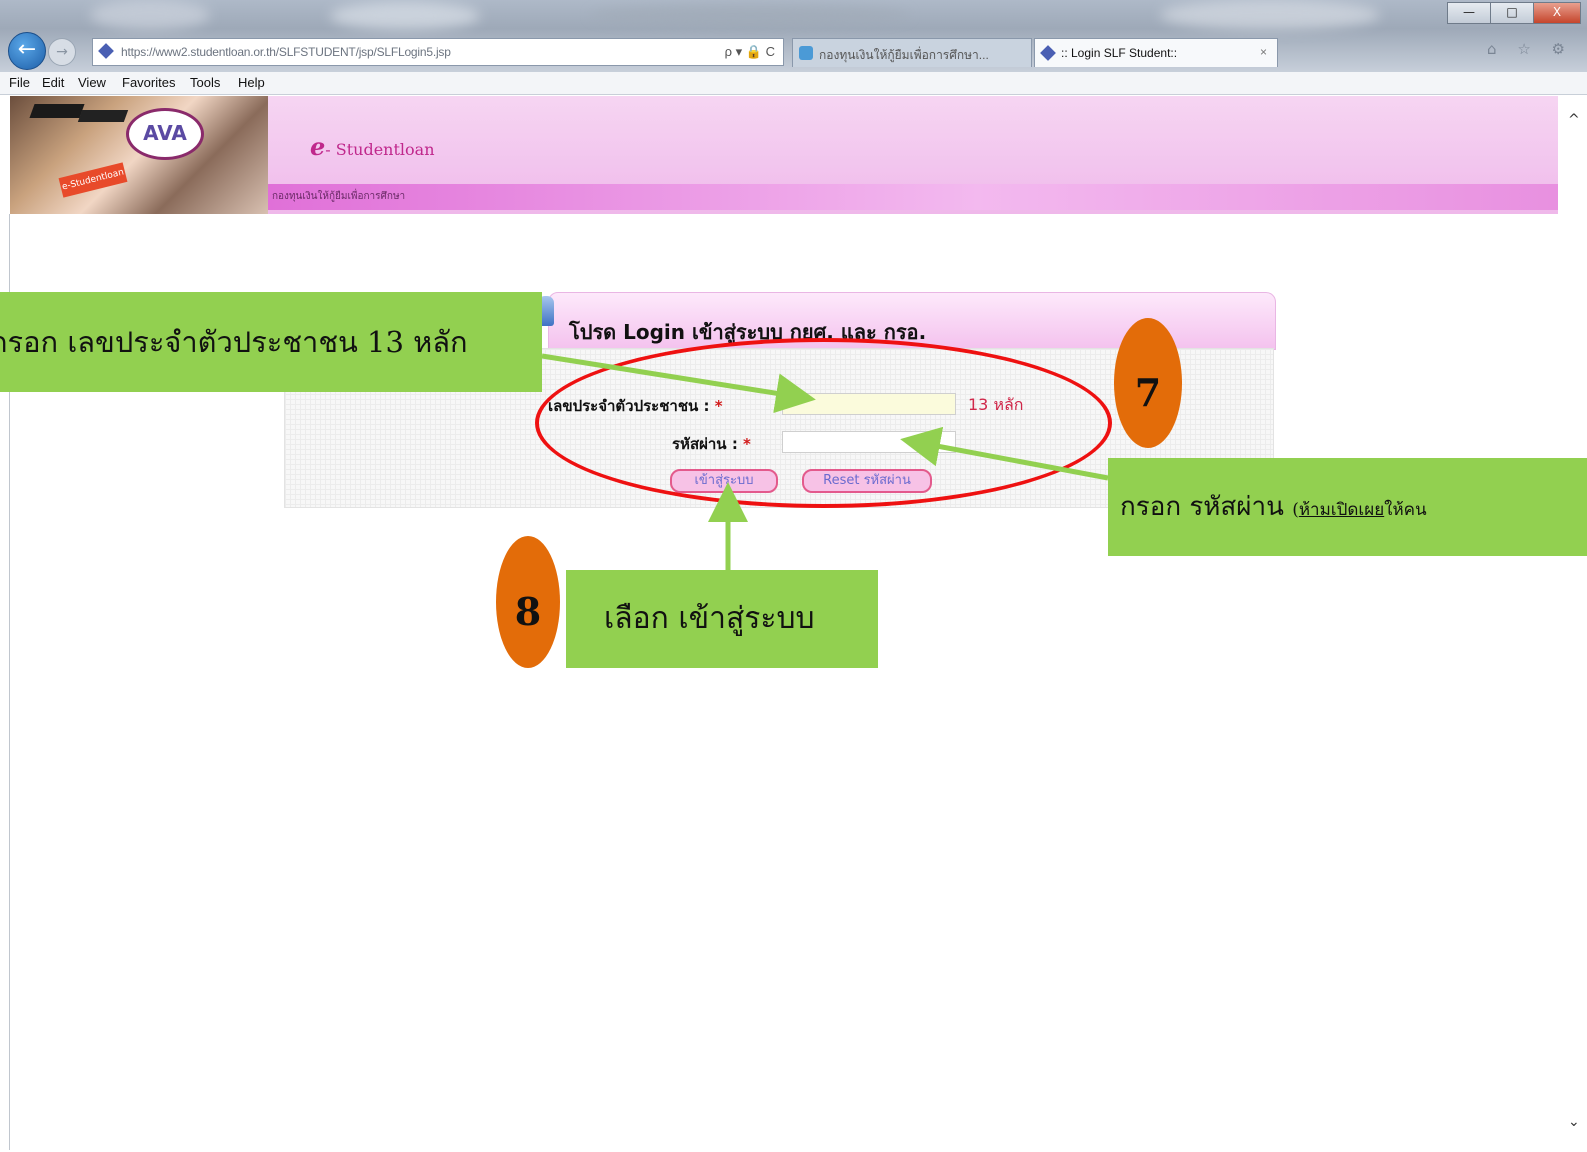  I want to click on step-badge-8: 8, so click(528, 602).